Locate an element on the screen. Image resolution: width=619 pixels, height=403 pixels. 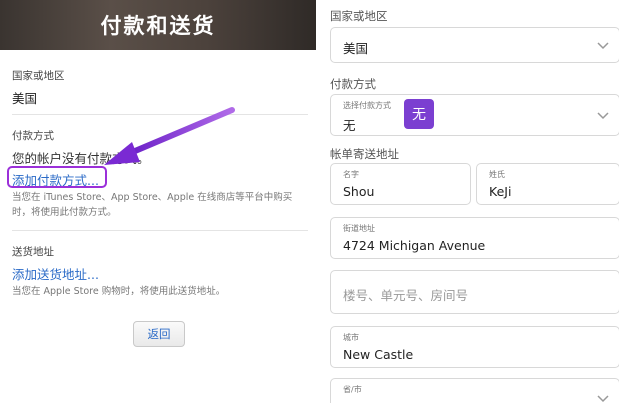
city-value: New Castle is located at coordinates (378, 354).